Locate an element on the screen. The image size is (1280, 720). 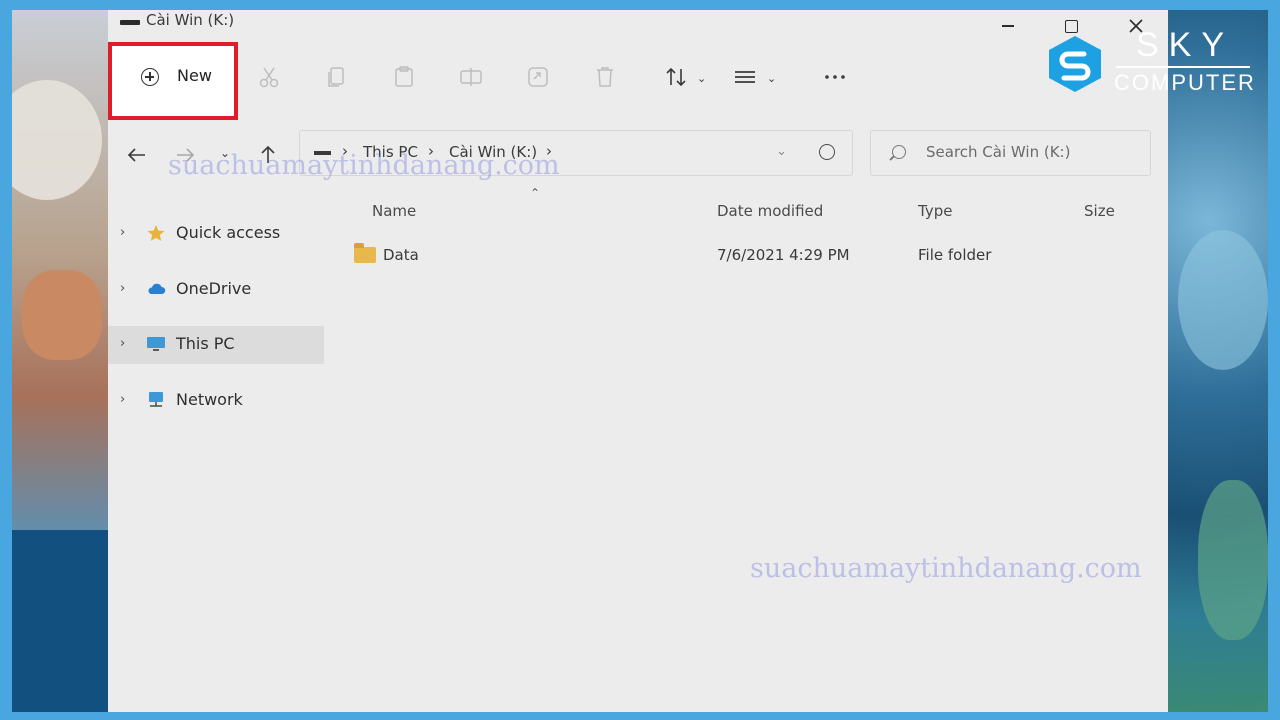
table-row: Data 7/6/2021 4:29 PM File folder is located at coordinates (746, 259).